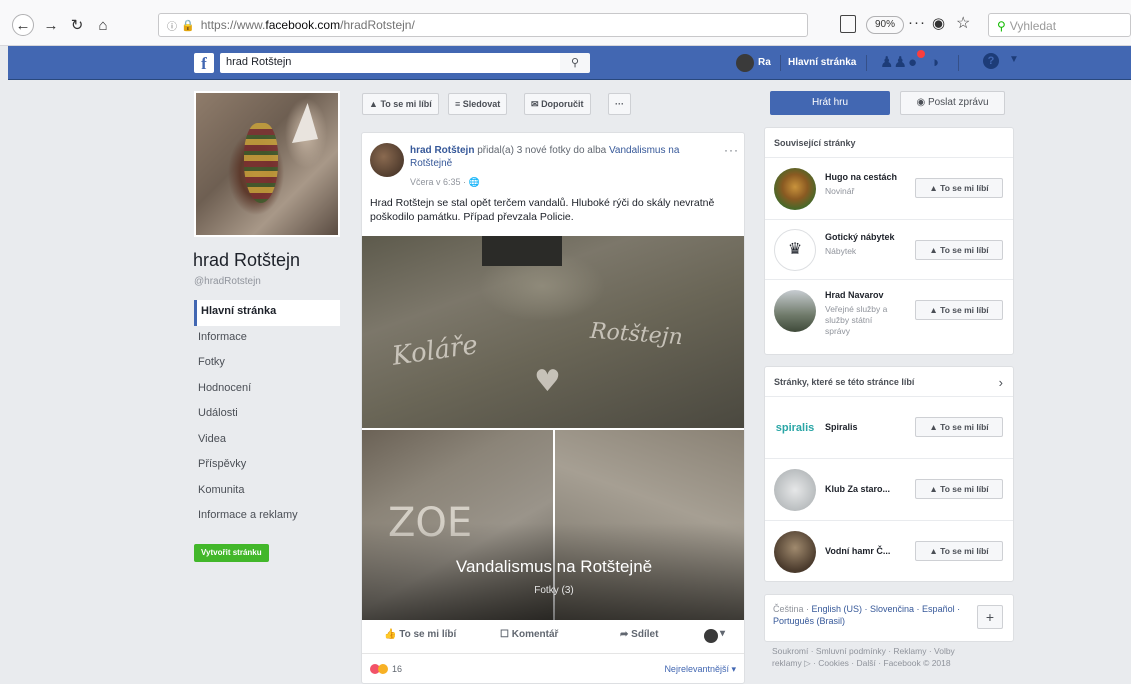 Image resolution: width=1131 pixels, height=684 pixels. Describe the element at coordinates (553, 567) in the screenshot. I see `album-title: Vandalismus na Rotštejně` at that location.